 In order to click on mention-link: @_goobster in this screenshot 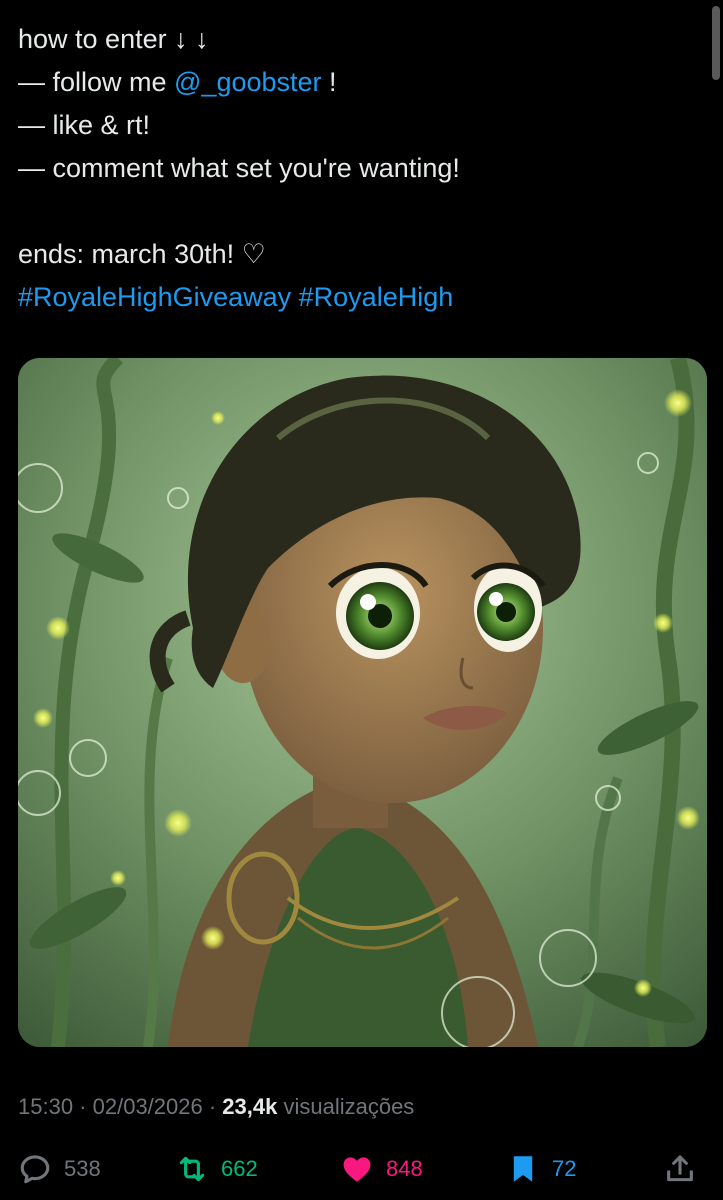, I will do `click(248, 82)`.